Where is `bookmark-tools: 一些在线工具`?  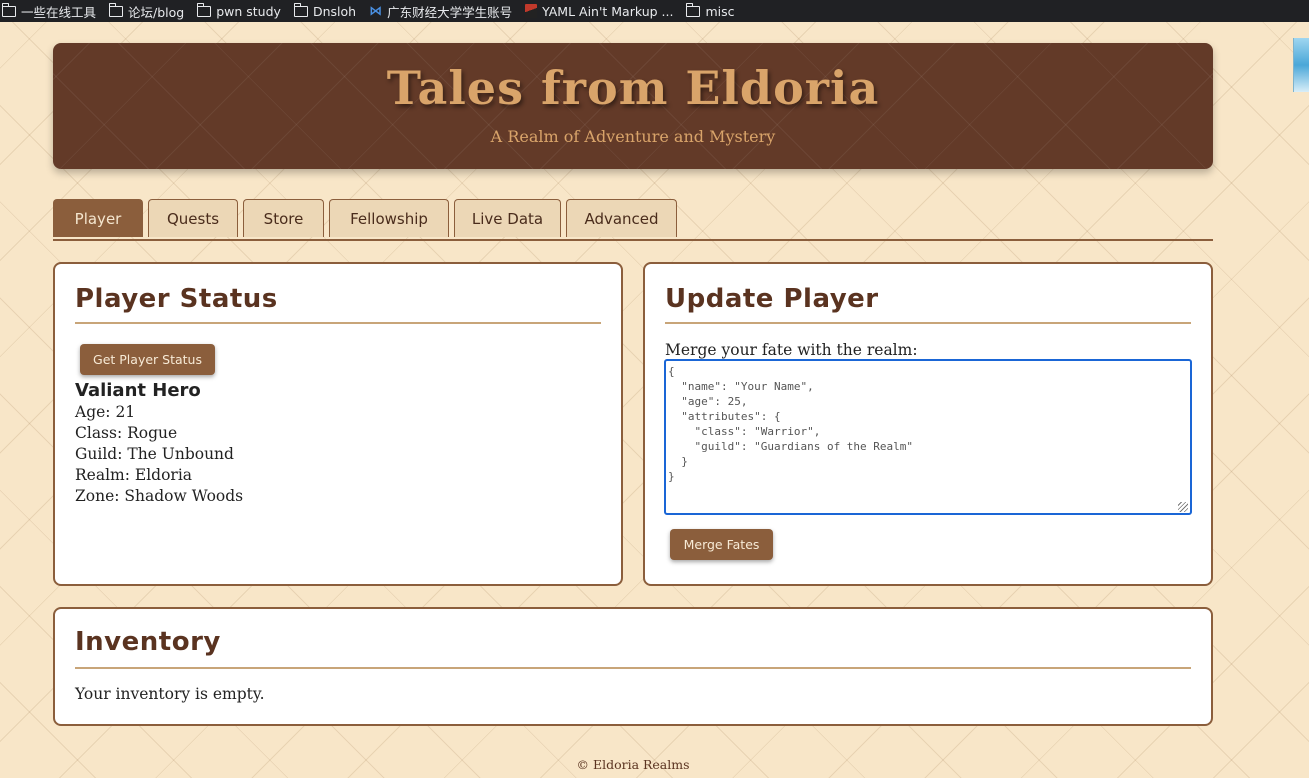
bookmark-tools: 一些在线工具 is located at coordinates (49, 11).